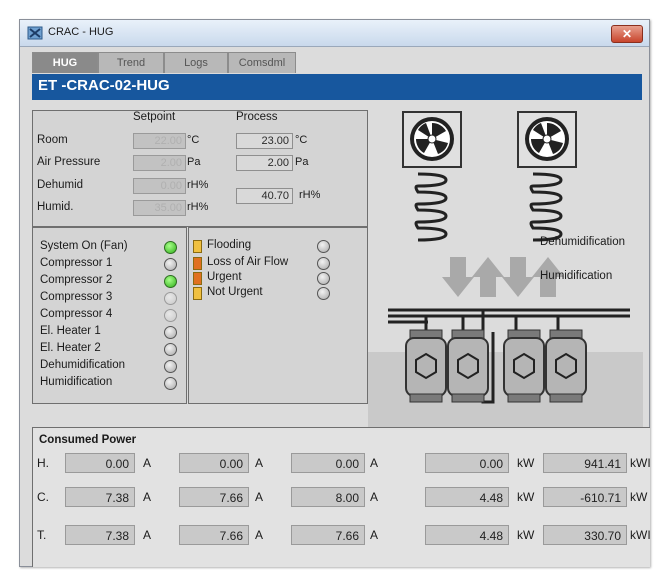 This screenshot has width=660, height=570. Describe the element at coordinates (69, 162) in the screenshot. I see `air-pressure-label: Air Pressure` at that location.